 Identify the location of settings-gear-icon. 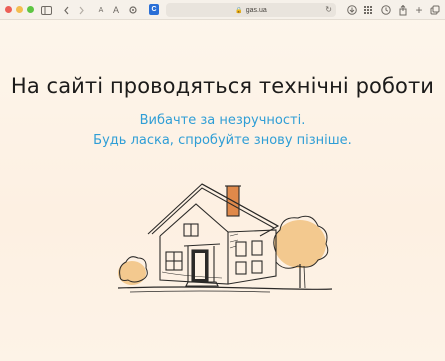
(133, 10).